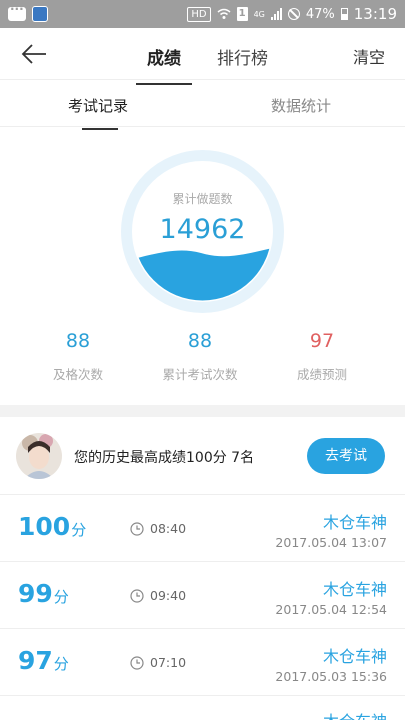 The image size is (405, 720). What do you see at coordinates (224, 13) in the screenshot?
I see `wifi-icon` at bounding box center [224, 13].